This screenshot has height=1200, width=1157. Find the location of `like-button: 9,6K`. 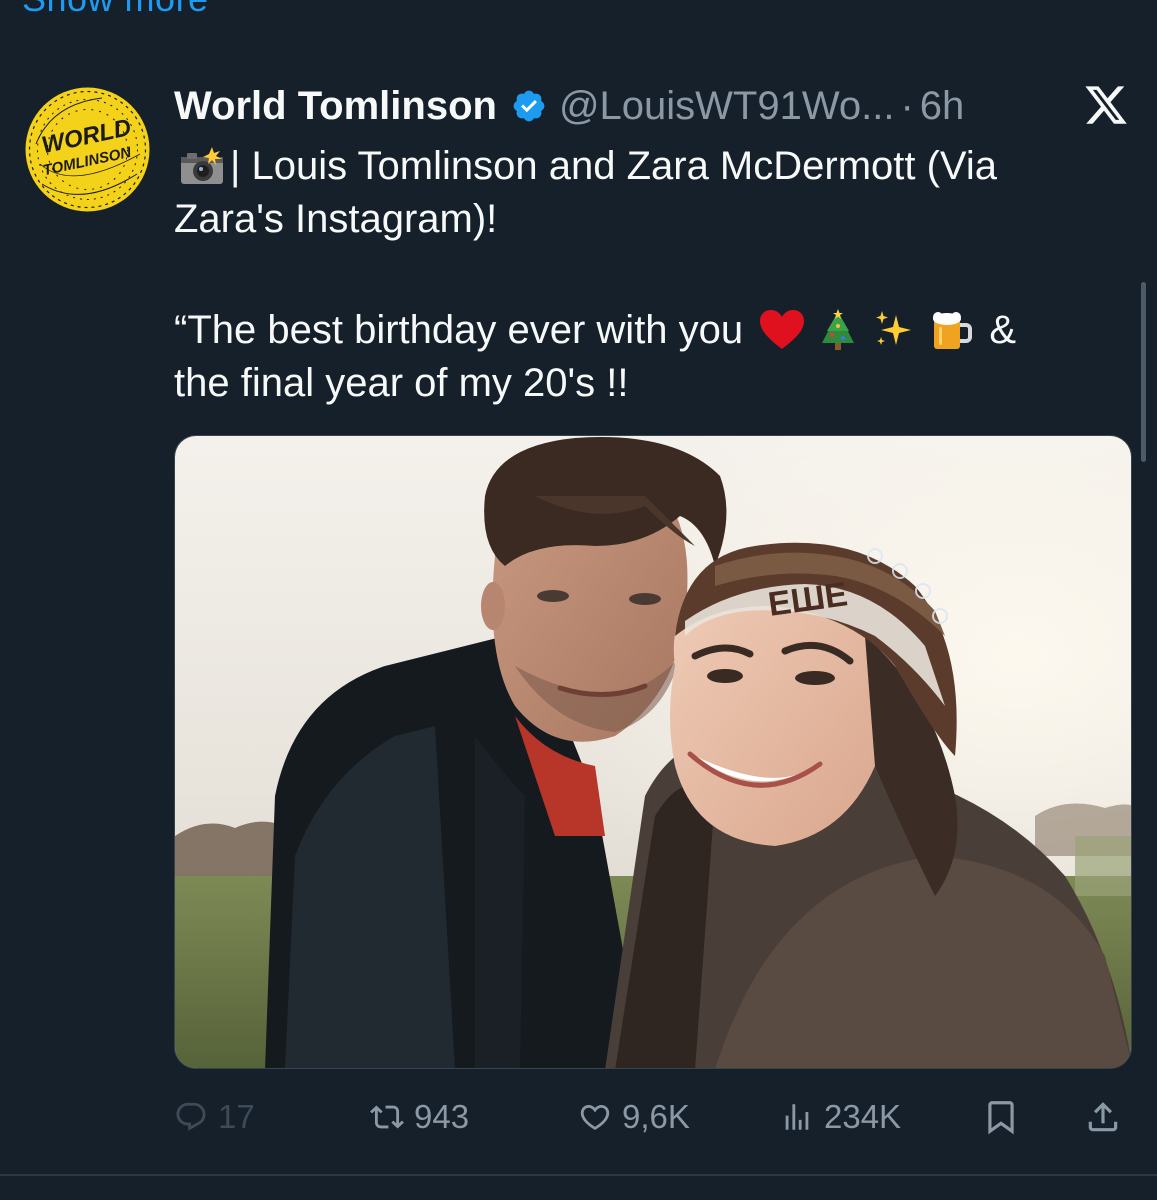

like-button: 9,6K is located at coordinates (634, 1117).